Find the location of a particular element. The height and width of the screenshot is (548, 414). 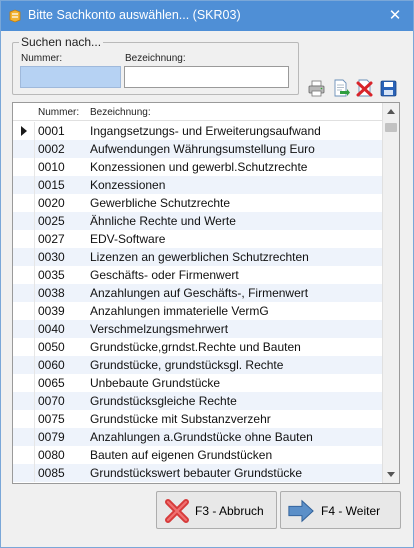

close-icon: ✕ is located at coordinates (395, 15).